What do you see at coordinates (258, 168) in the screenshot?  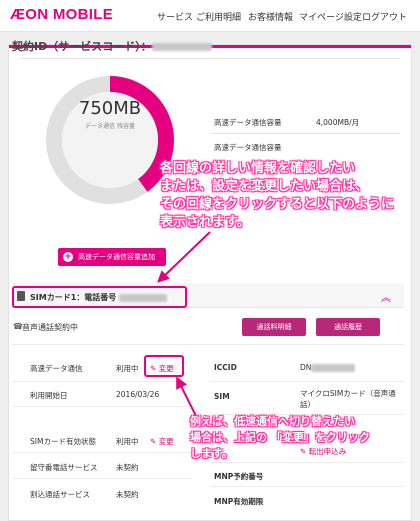 I see `annotation-text-1-line1: 各回線の詳しい情報を確認したい` at bounding box center [258, 168].